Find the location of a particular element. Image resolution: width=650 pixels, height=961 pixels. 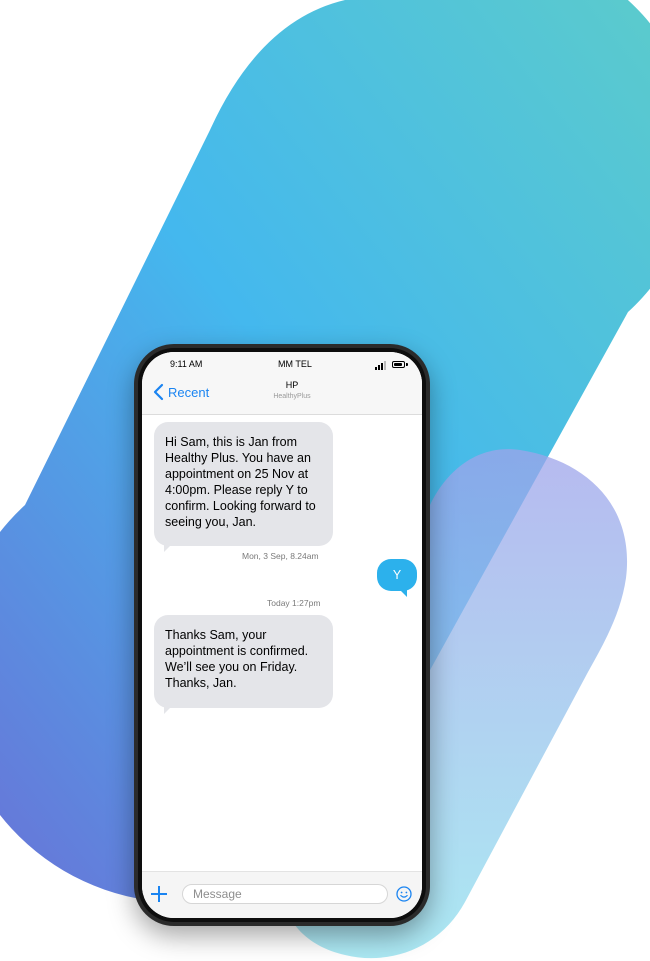

status-bar: 9:11 AM MM TEL is located at coordinates (282, 363).